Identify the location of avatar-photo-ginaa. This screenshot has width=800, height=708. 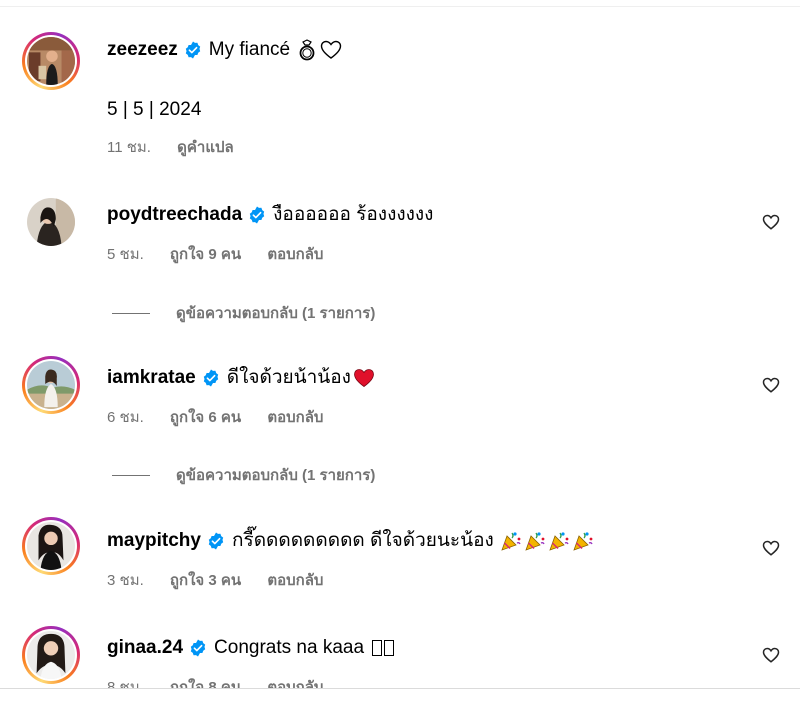
(51, 655).